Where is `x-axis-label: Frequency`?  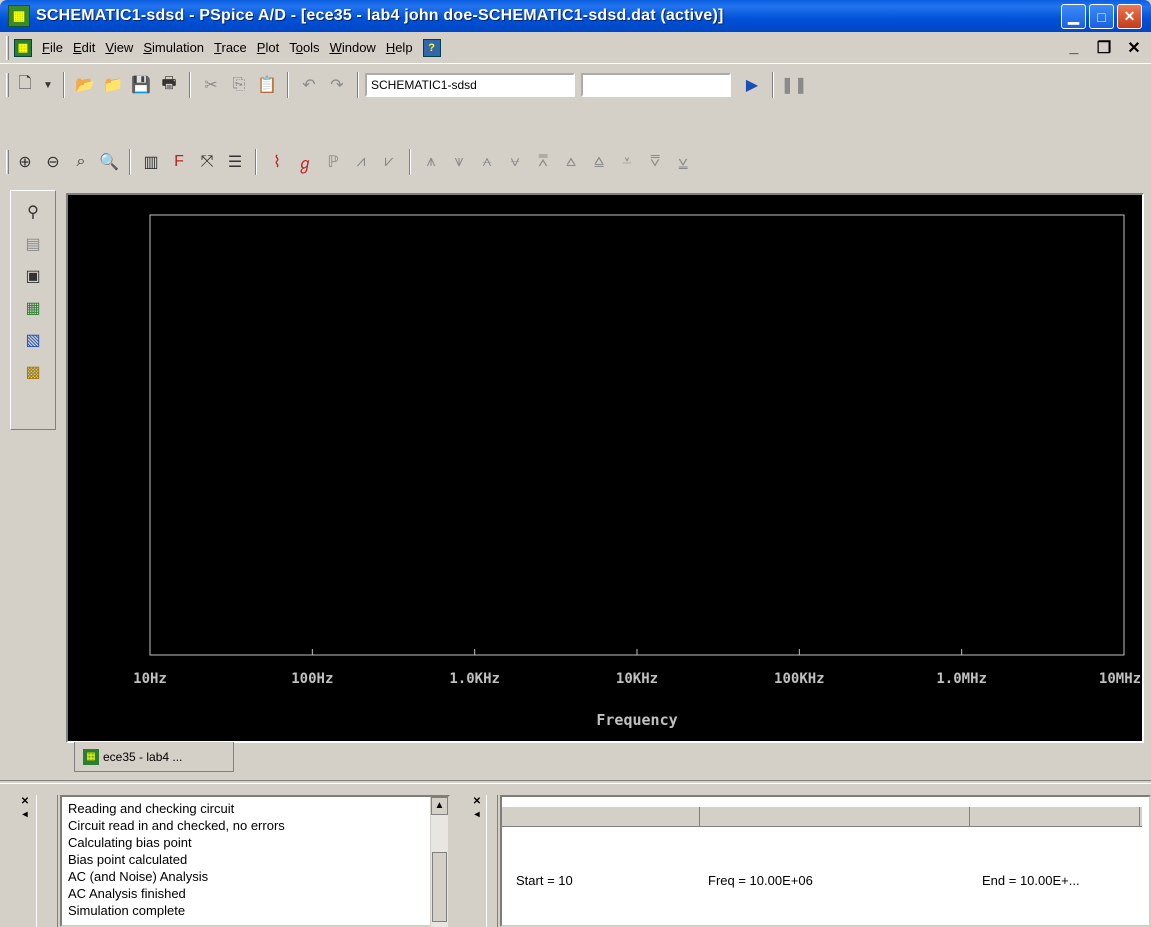 x-axis-label: Frequency is located at coordinates (636, 720).